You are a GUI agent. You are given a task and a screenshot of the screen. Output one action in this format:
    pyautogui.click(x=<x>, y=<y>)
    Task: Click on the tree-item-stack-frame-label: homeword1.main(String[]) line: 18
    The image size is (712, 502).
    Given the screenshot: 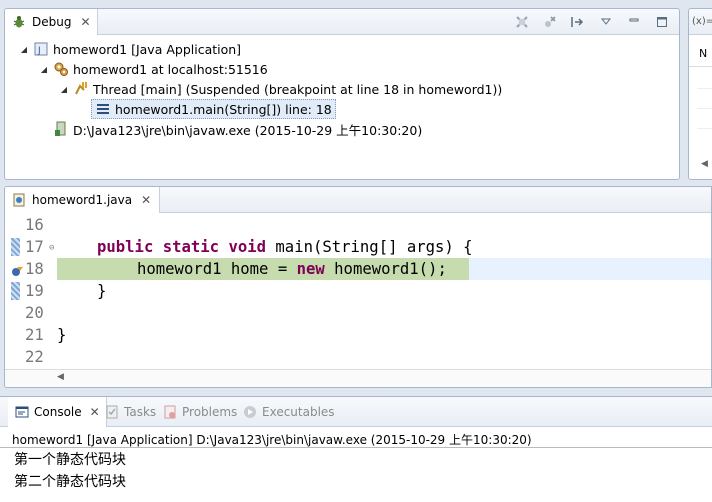 What is the action you would take?
    pyautogui.click(x=223, y=109)
    